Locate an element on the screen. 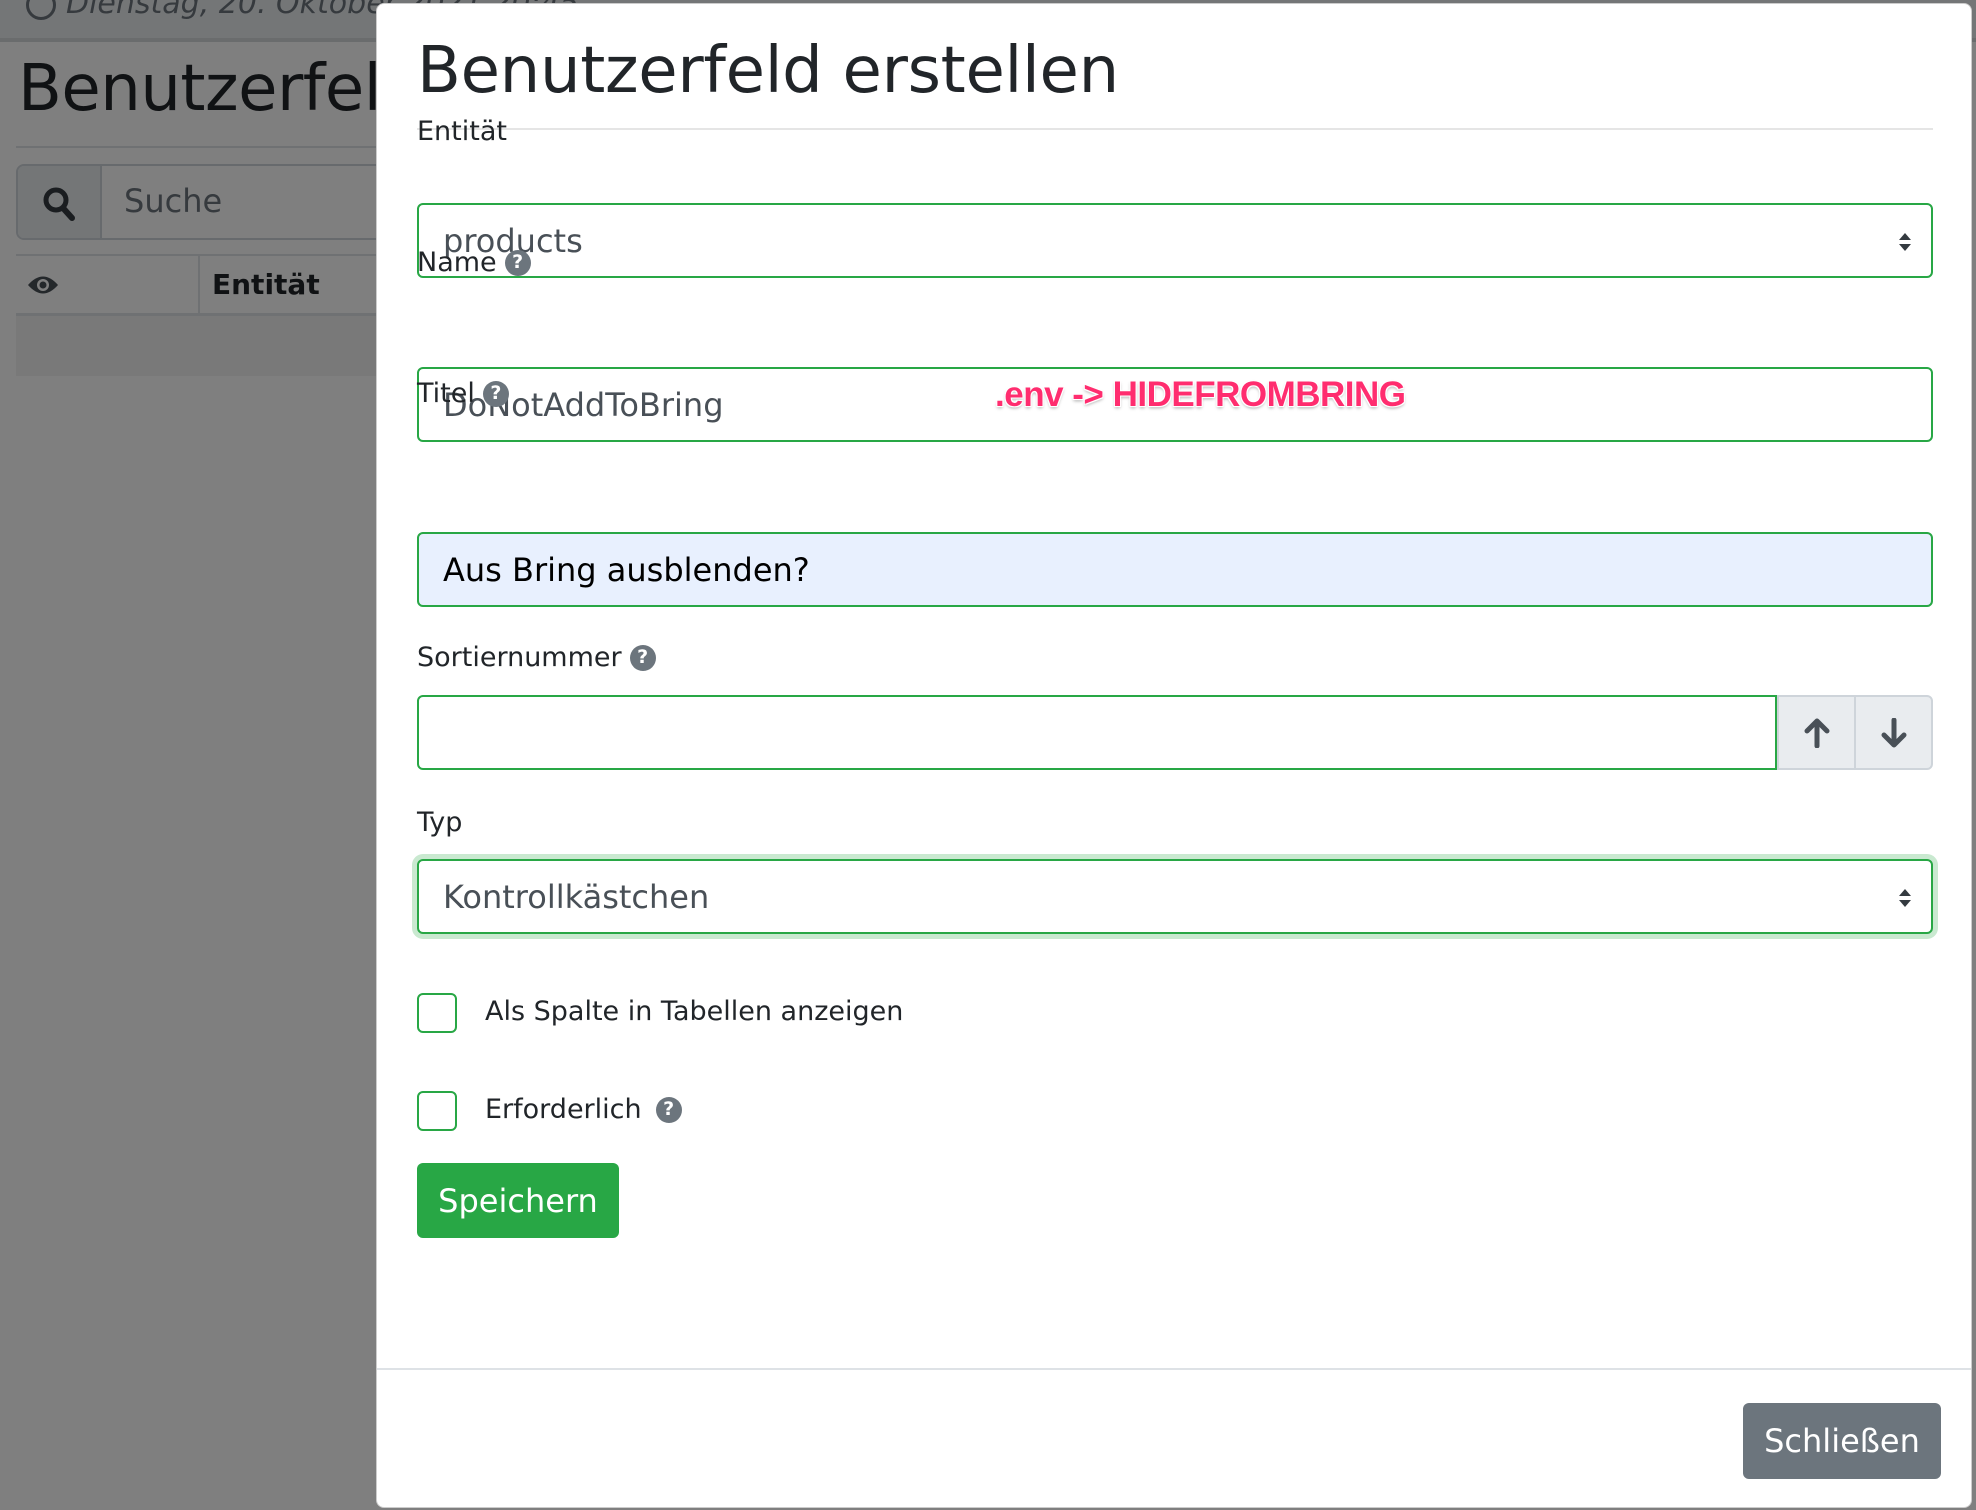 Image resolution: width=1976 pixels, height=1510 pixels. required-label-text: Erforderlich is located at coordinates (563, 1109).